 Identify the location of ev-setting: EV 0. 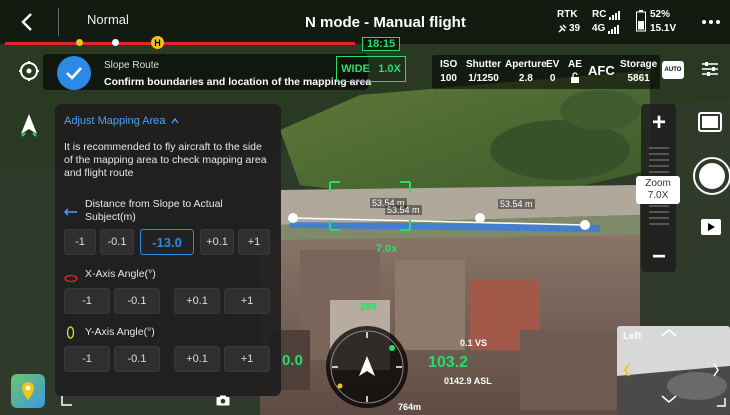
(552, 72).